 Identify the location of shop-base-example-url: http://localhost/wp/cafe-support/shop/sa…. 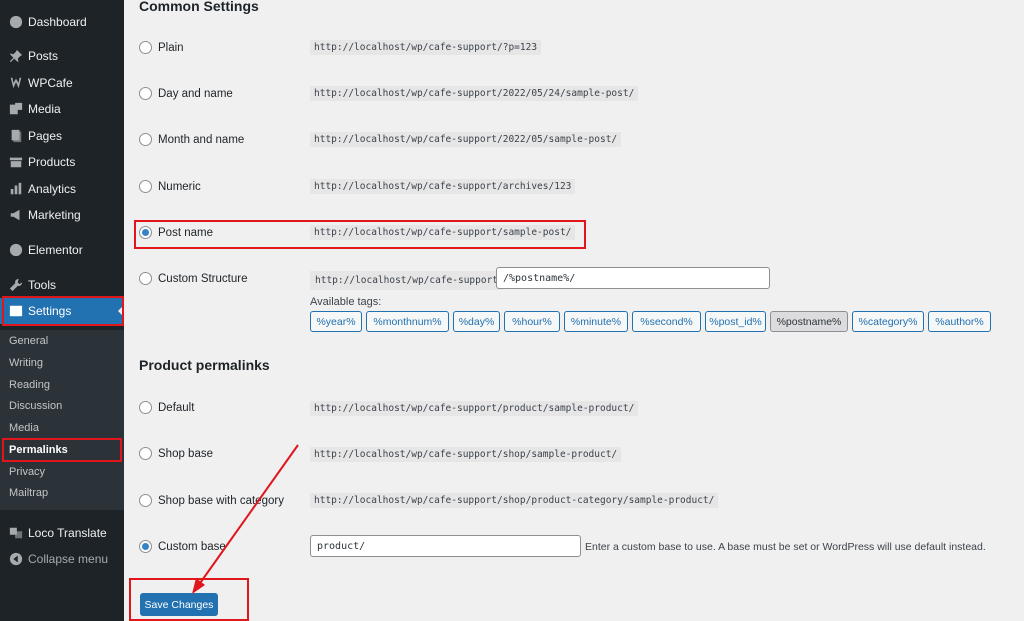
(466, 454).